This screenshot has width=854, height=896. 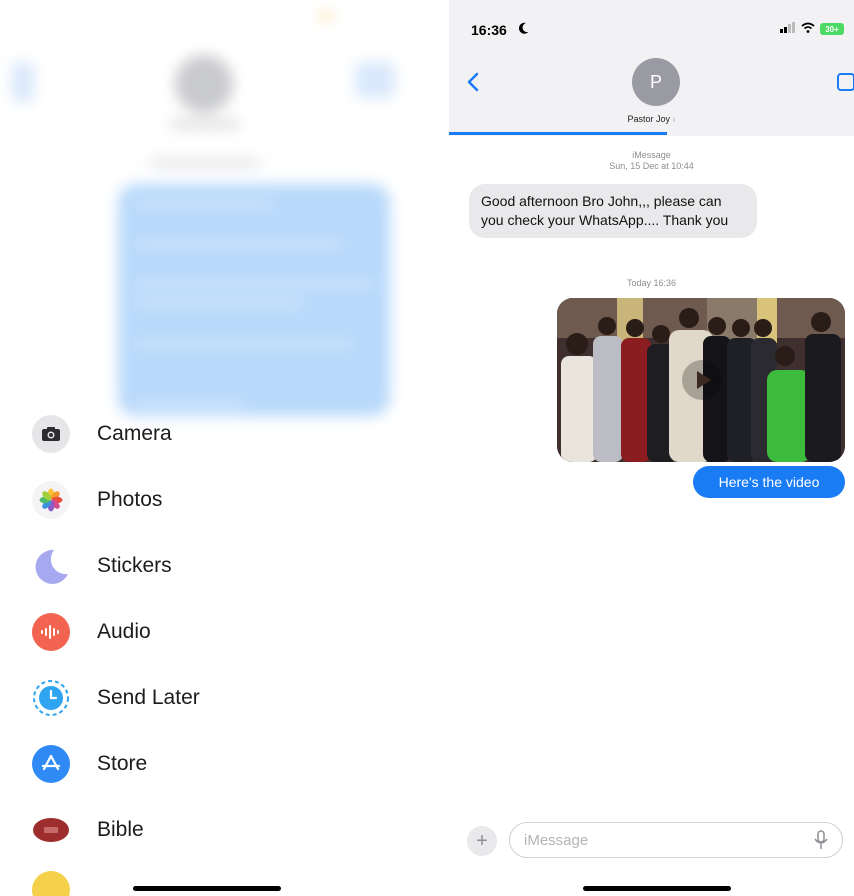 What do you see at coordinates (122, 763) in the screenshot?
I see `menu-item-label: Store` at bounding box center [122, 763].